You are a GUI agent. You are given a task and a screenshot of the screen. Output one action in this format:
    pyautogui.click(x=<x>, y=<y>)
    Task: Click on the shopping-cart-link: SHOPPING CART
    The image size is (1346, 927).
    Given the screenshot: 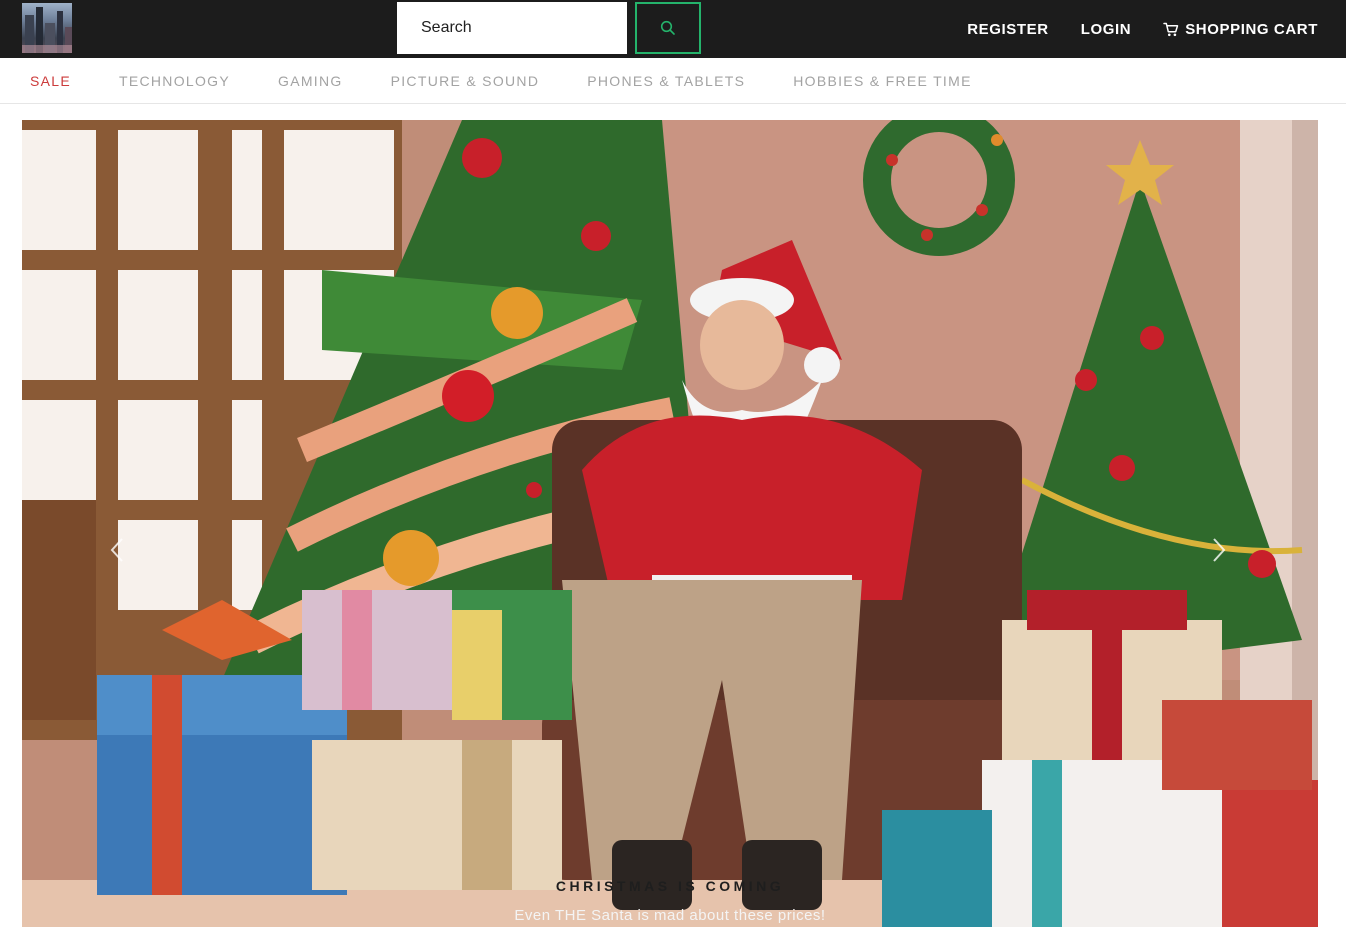 What is the action you would take?
    pyautogui.click(x=1240, y=29)
    